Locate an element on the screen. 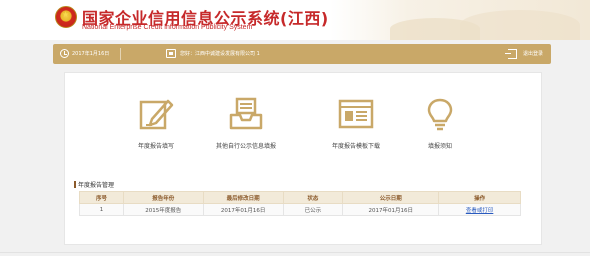  user-card-icon is located at coordinates (171, 53).